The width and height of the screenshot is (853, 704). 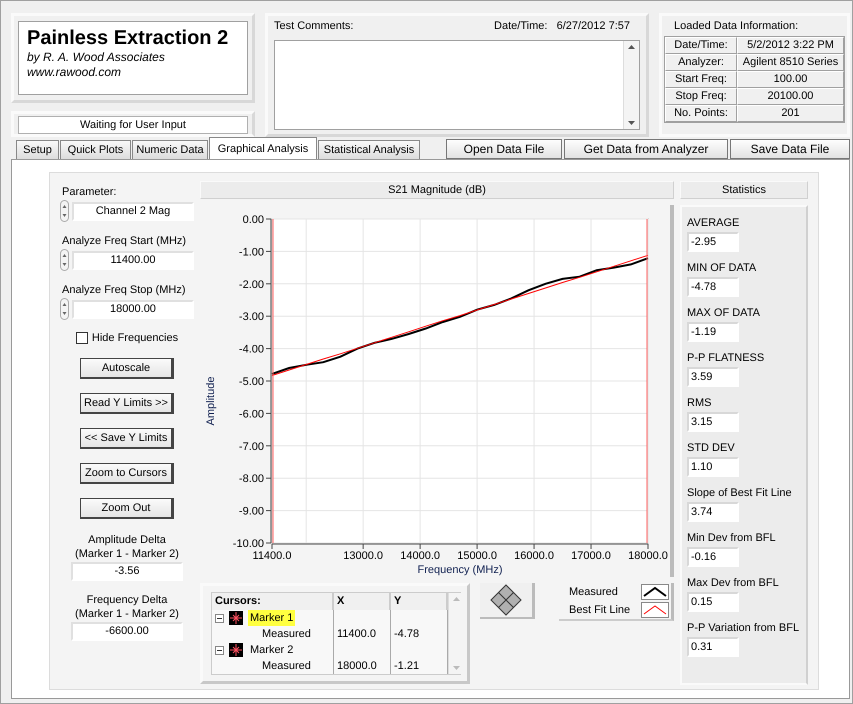 I want to click on statistics-title: Statistics, so click(x=744, y=190).